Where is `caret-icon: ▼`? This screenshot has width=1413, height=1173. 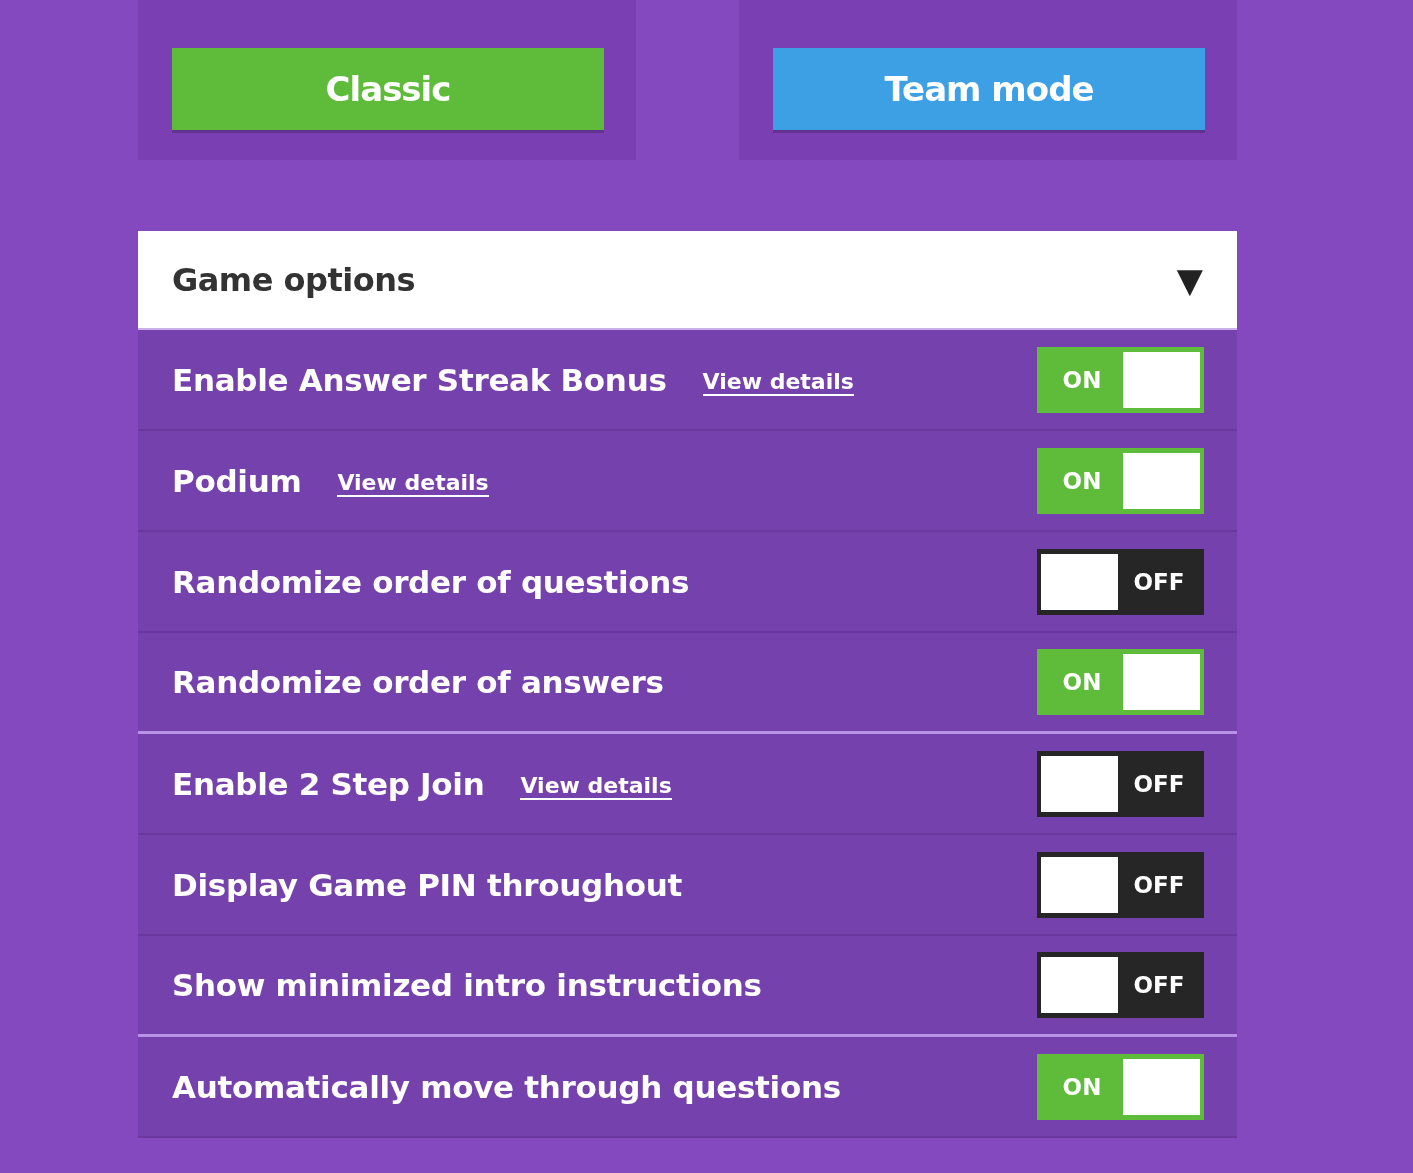
caret-icon: ▼ is located at coordinates (1189, 279).